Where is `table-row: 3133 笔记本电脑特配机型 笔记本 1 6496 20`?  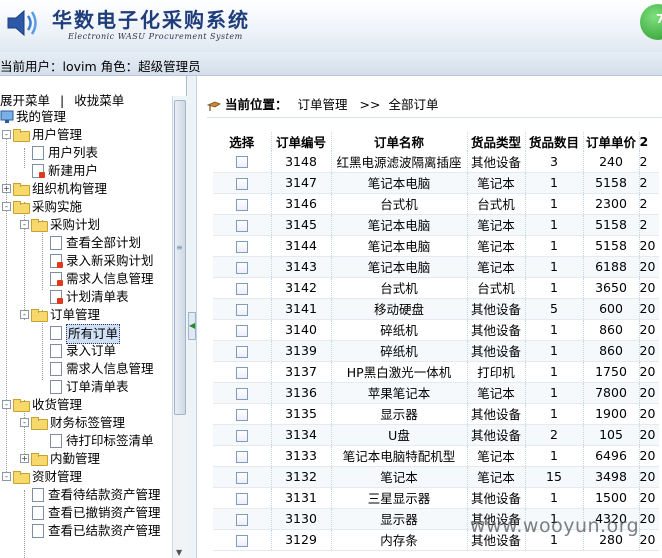 table-row: 3133 笔记本电脑特配机型 笔记本 1 6496 20 is located at coordinates (436, 456).